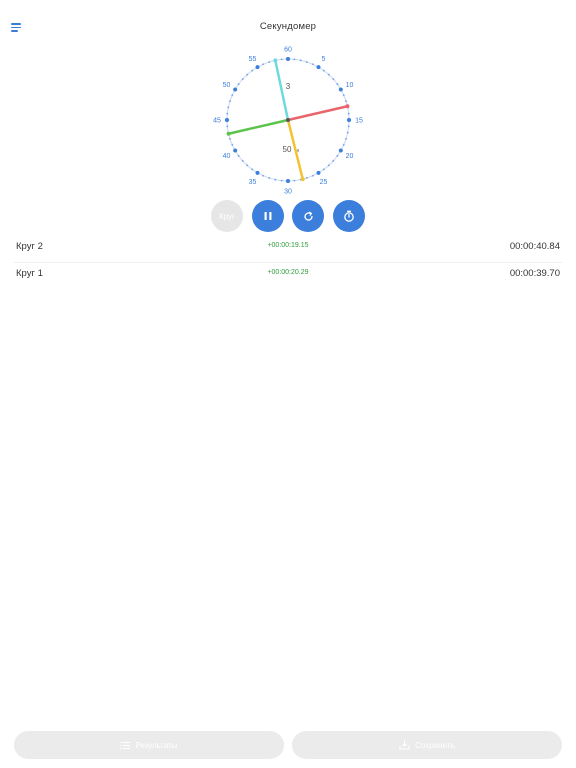  I want to click on download-icon, so click(404, 745).